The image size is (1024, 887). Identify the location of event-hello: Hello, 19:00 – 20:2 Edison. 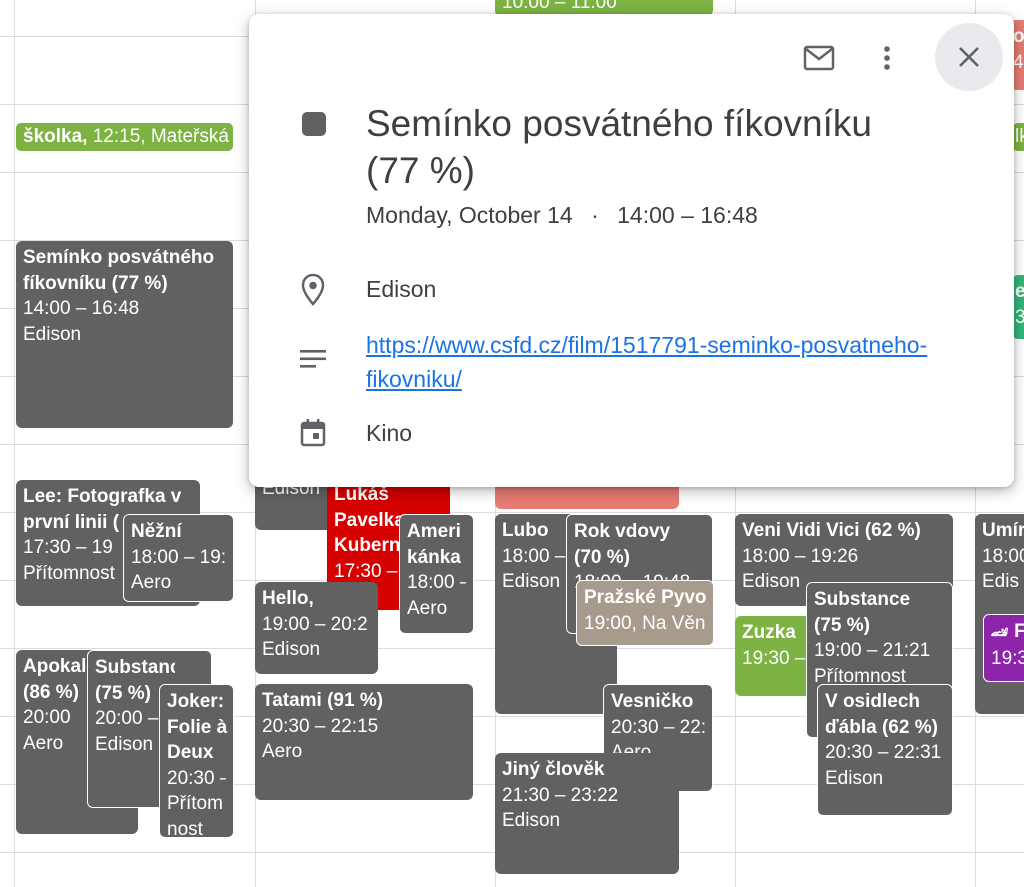
(316, 628).